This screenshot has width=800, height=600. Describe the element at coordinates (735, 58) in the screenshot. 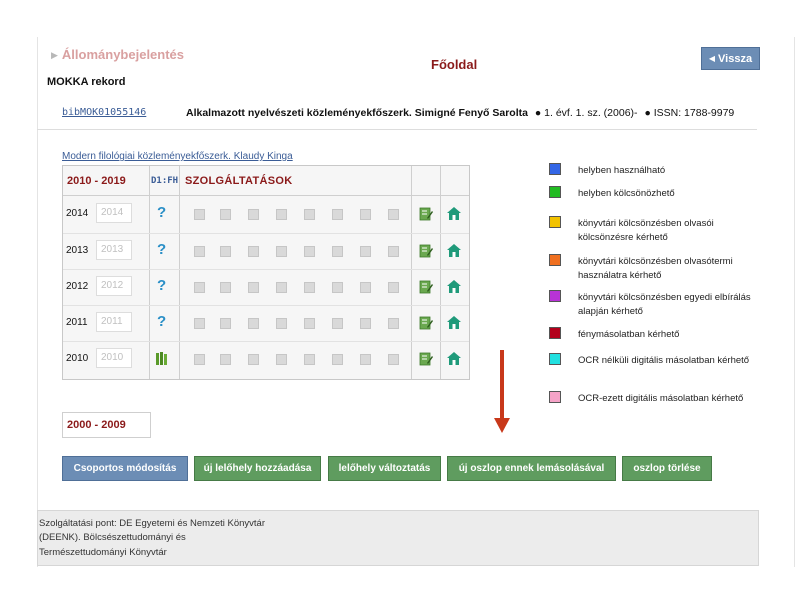

I see `back-button-label: Vissza` at that location.